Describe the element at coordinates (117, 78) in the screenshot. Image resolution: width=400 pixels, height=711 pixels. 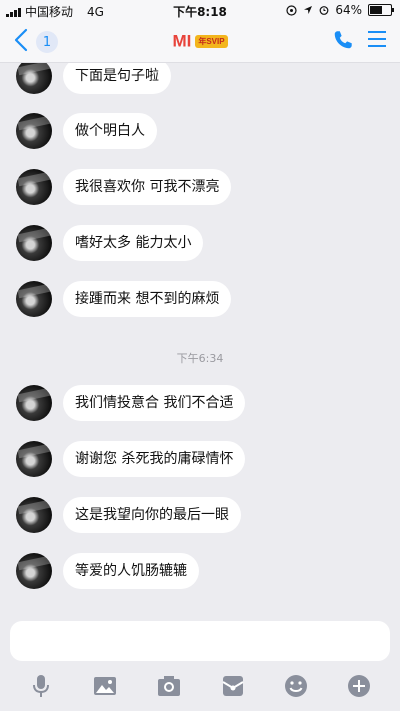
I see `message-bubble: 下面是句子啦` at that location.